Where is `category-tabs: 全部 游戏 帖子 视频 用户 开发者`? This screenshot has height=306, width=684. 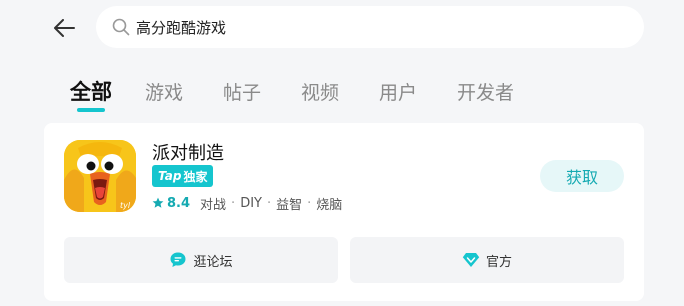 category-tabs: 全部 游戏 帖子 视频 用户 开发者 is located at coordinates (342, 94).